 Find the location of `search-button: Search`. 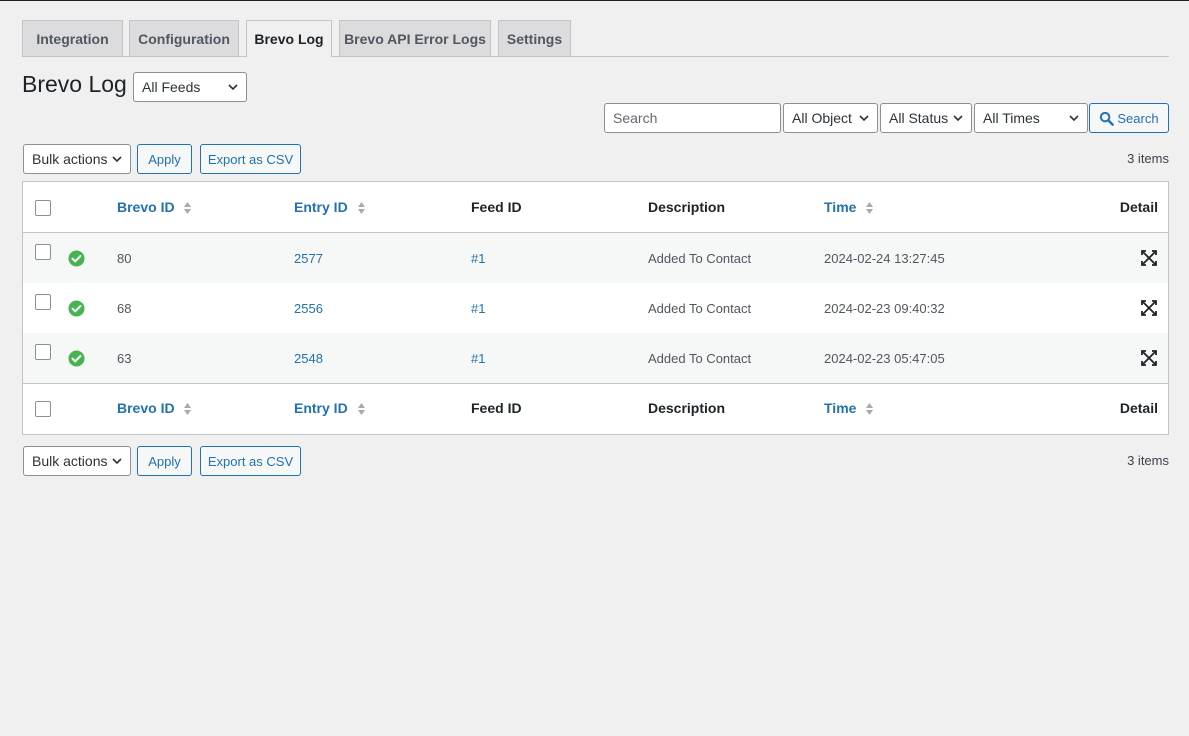

search-button: Search is located at coordinates (1129, 118).